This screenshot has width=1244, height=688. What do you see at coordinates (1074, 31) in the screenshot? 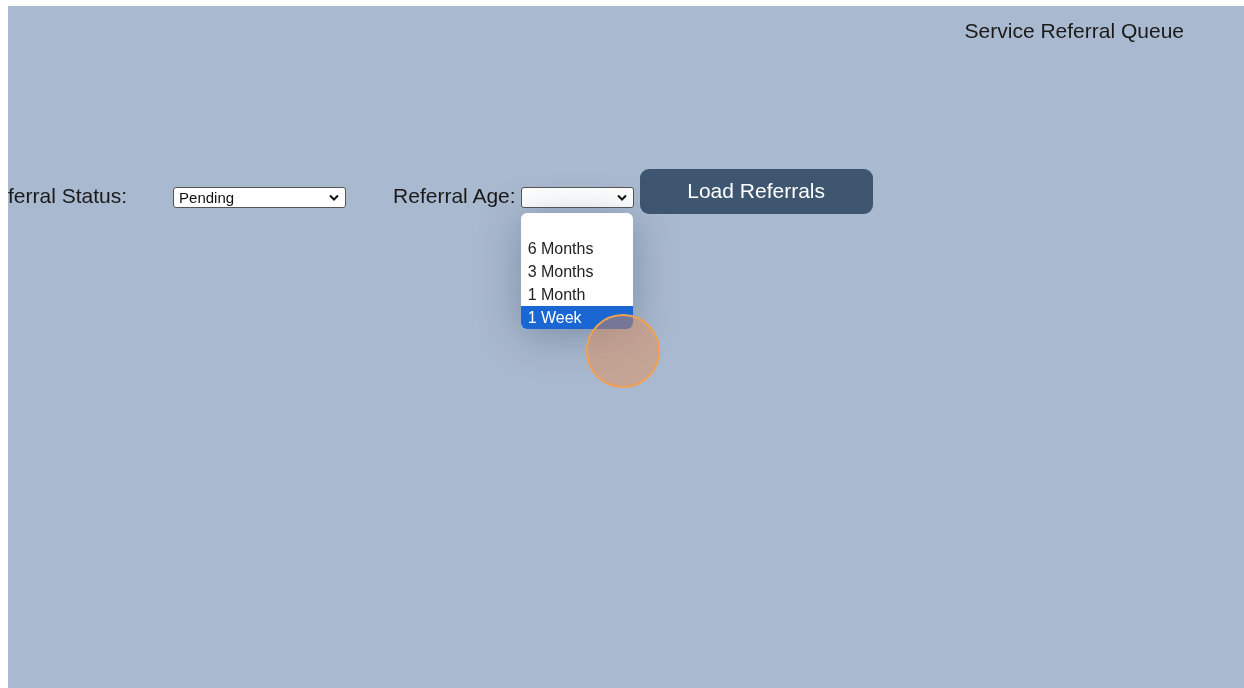
I see `page-title: Service Referral Queue` at bounding box center [1074, 31].